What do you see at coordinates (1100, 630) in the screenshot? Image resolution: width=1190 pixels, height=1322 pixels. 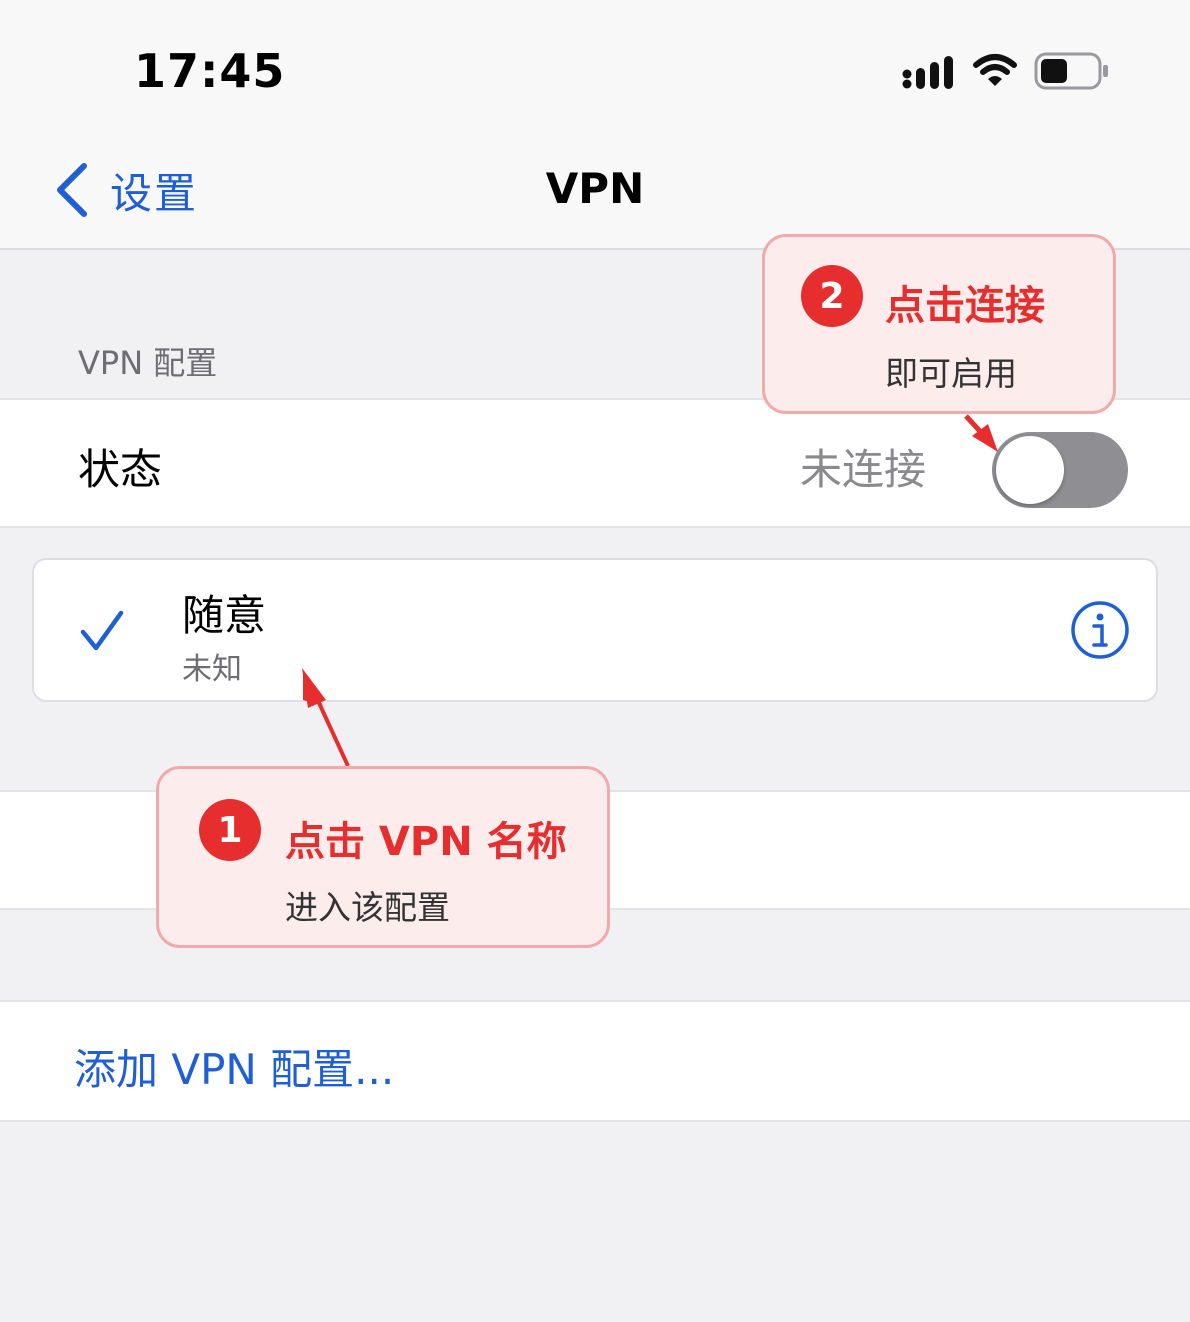 I see `info-icon` at bounding box center [1100, 630].